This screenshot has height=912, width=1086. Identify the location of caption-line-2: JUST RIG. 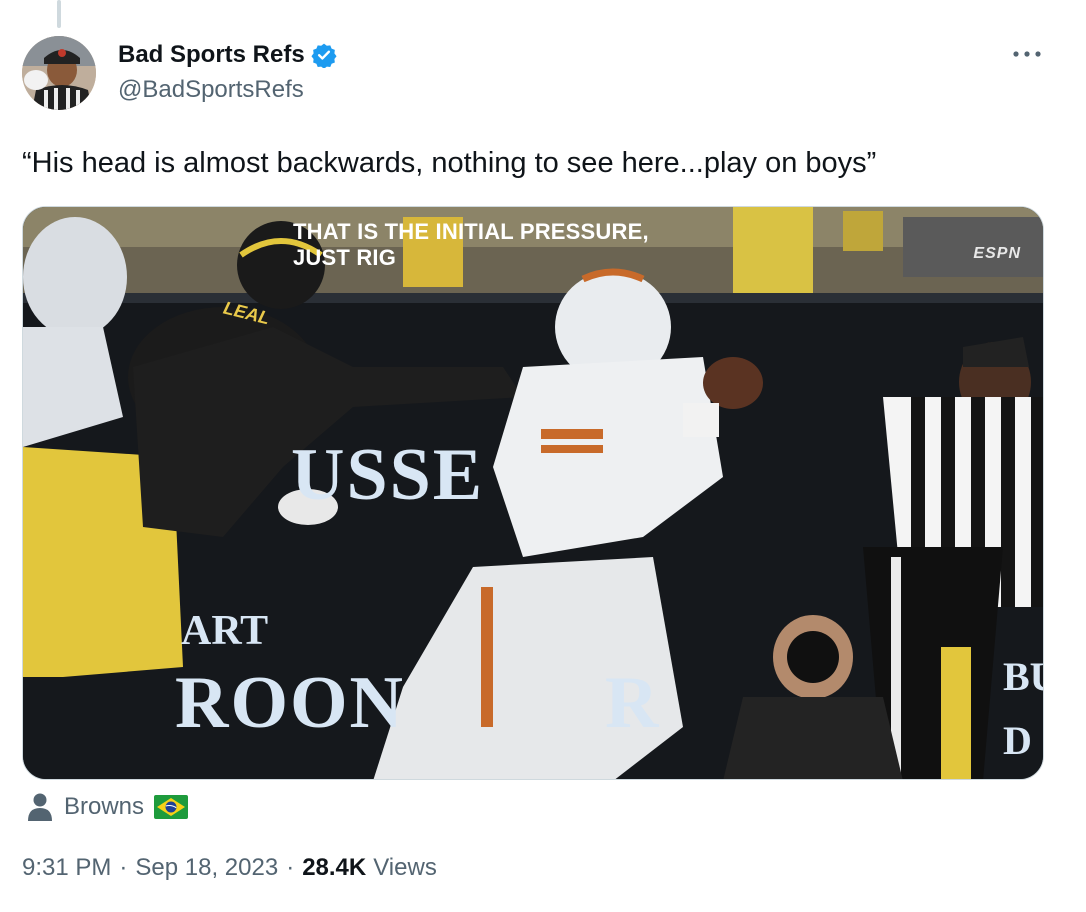
(345, 257).